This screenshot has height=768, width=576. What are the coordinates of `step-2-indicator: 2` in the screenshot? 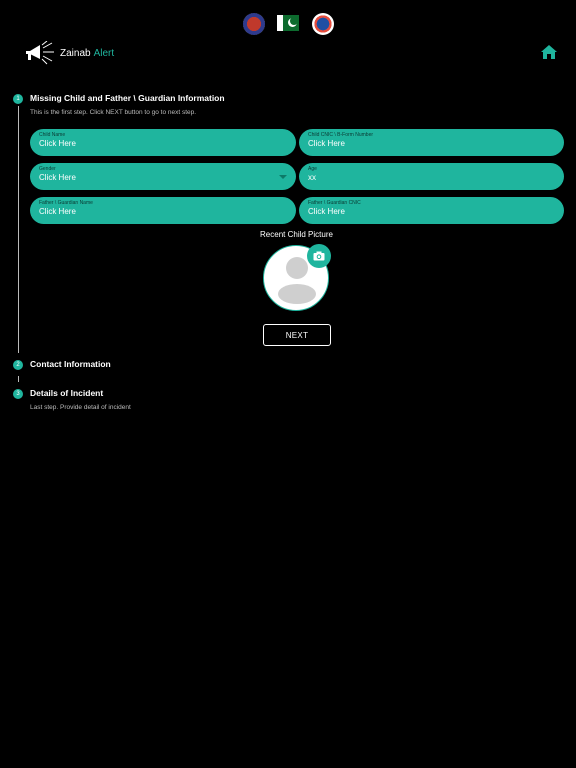 It's located at (18, 365).